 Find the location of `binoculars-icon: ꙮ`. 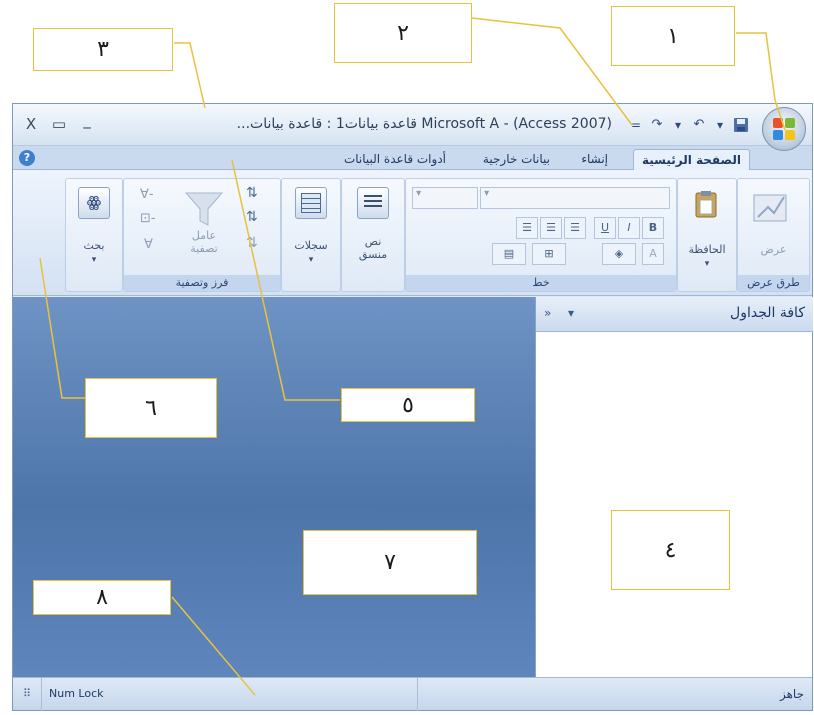

binoculars-icon: ꙮ is located at coordinates (94, 203).